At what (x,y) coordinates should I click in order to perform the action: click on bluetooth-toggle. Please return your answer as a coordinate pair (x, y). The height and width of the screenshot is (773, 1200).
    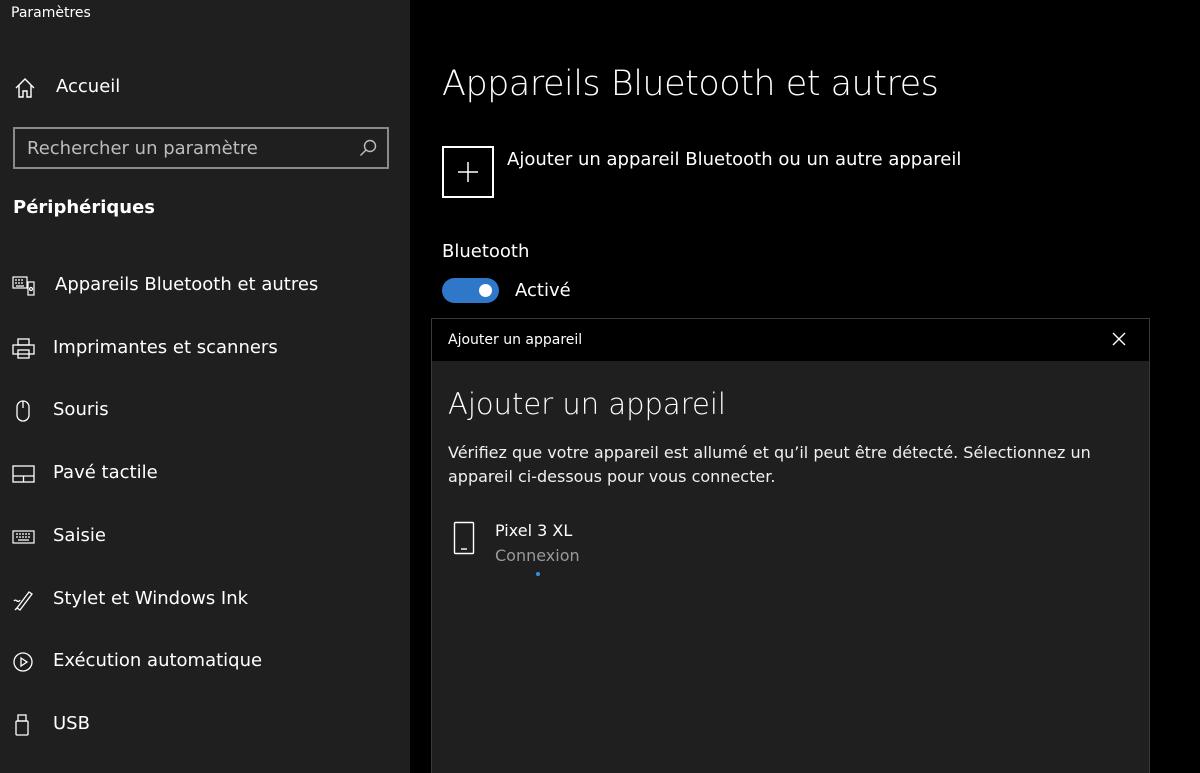
    Looking at the image, I should click on (470, 290).